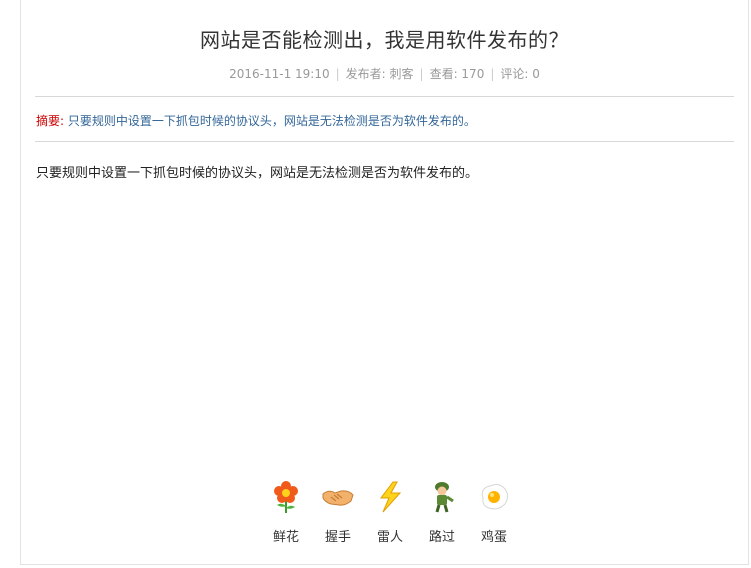 Image resolution: width=751 pixels, height=568 pixels. What do you see at coordinates (520, 74) in the screenshot?
I see `comment-count: 评论: 0` at bounding box center [520, 74].